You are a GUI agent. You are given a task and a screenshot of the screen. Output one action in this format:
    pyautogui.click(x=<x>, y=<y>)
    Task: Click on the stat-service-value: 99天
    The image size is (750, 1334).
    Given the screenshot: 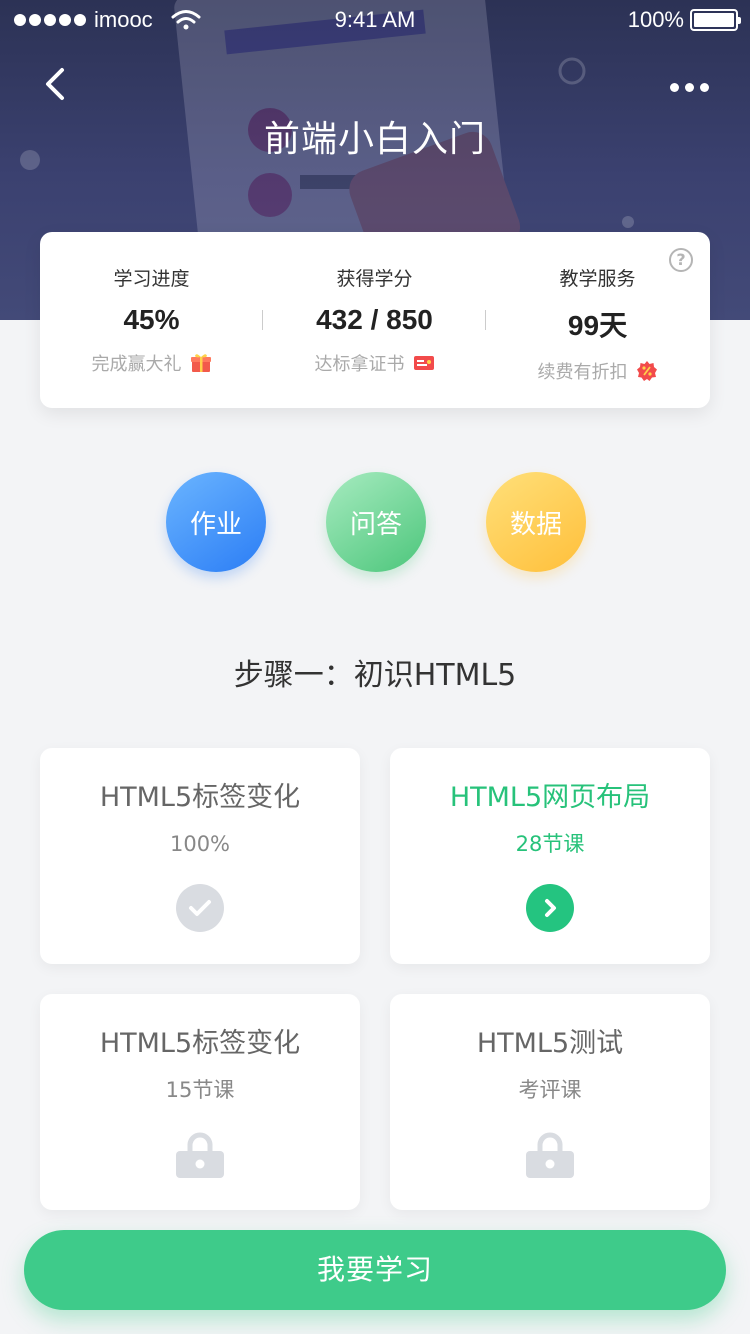 What is the action you would take?
    pyautogui.click(x=597, y=325)
    